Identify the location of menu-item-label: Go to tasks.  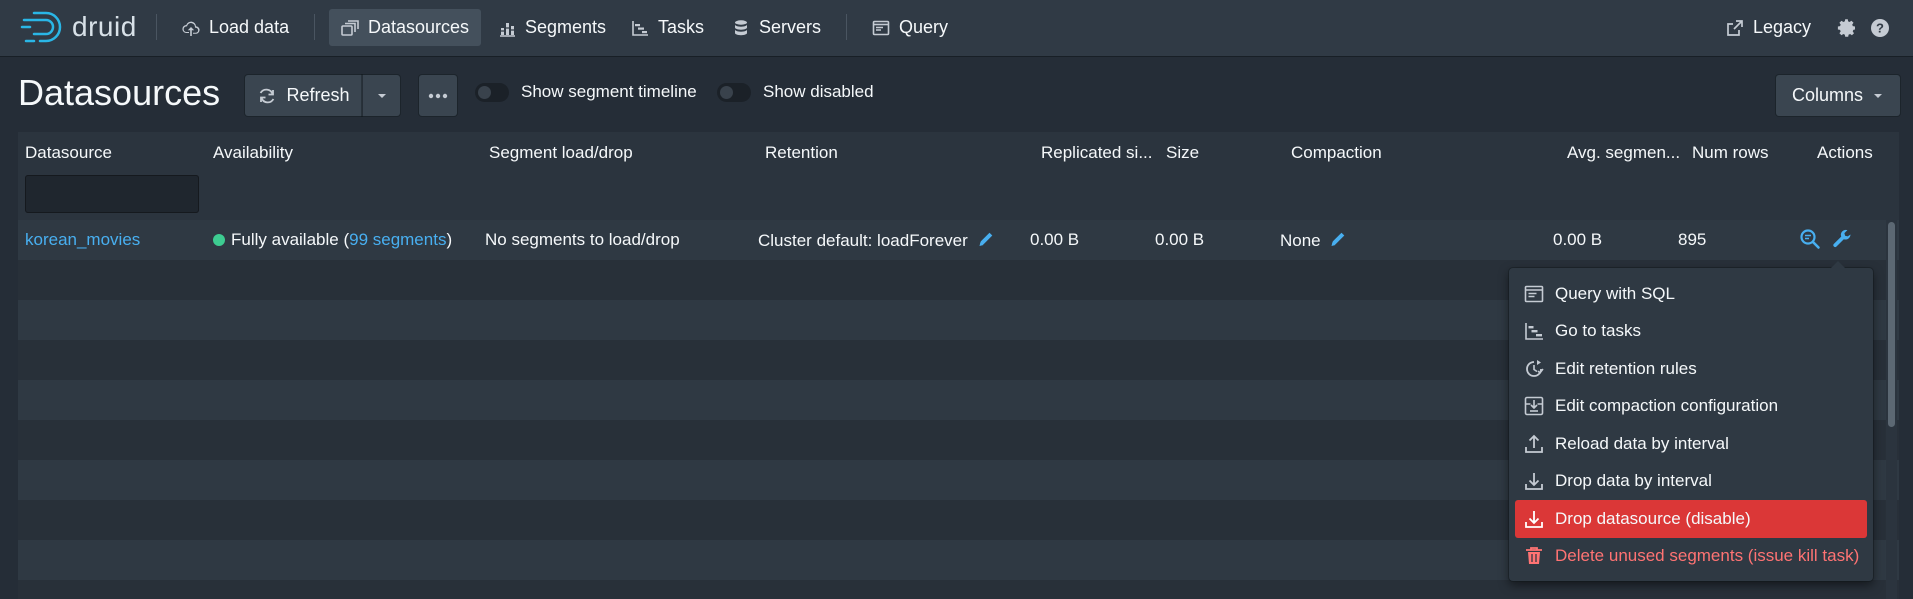
(1598, 331).